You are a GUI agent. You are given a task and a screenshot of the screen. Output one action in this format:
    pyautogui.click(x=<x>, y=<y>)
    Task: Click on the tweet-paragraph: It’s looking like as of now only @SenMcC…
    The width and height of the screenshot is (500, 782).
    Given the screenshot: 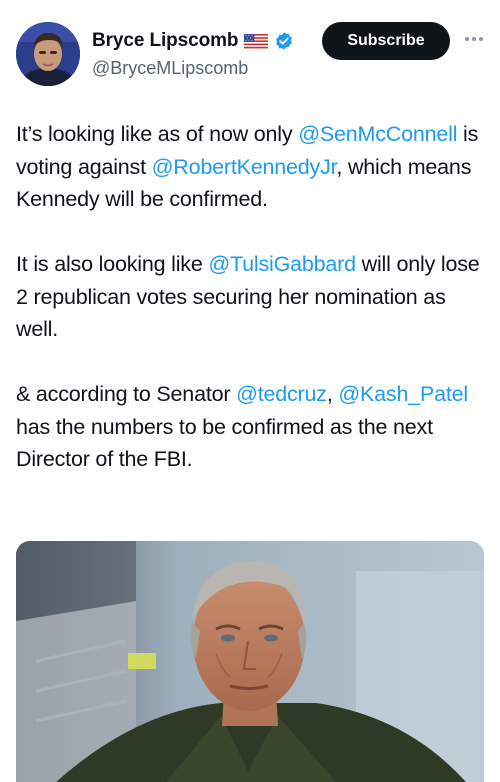 What is the action you would take?
    pyautogui.click(x=251, y=167)
    